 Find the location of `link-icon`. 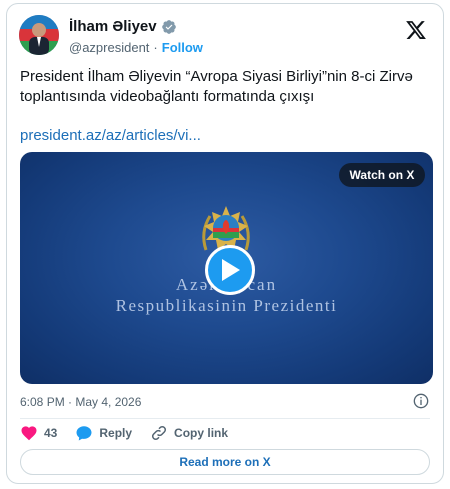

link-icon is located at coordinates (159, 433).